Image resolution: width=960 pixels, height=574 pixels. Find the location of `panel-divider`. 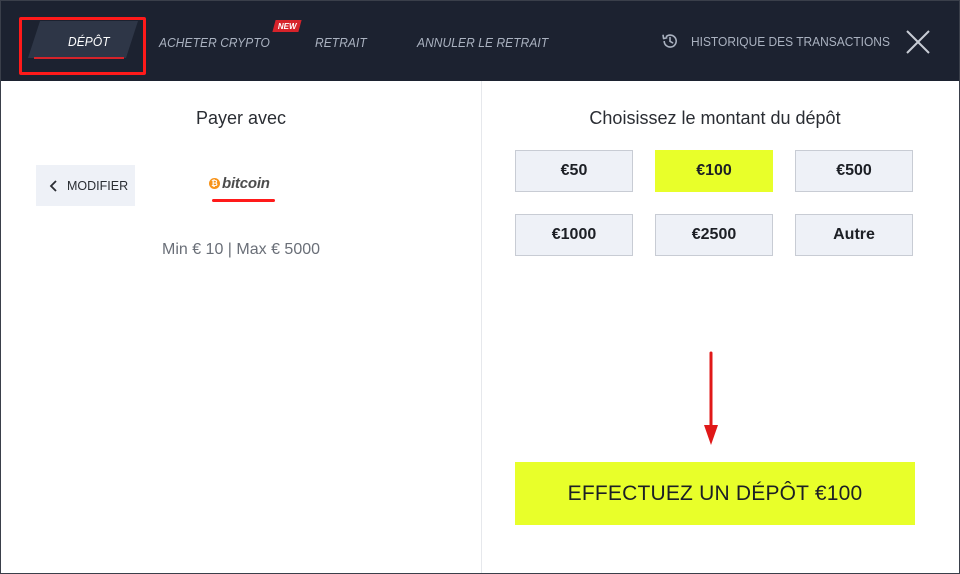

panel-divider is located at coordinates (481, 327).